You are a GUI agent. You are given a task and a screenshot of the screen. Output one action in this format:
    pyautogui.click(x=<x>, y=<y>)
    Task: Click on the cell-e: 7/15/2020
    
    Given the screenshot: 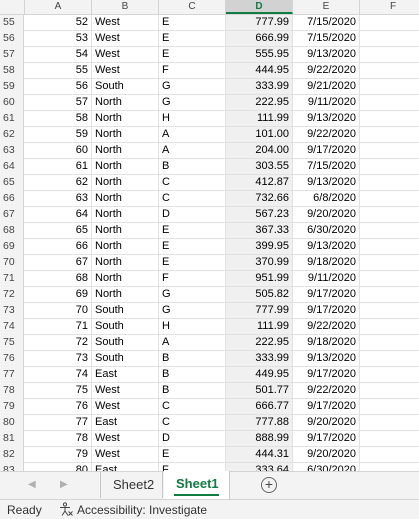 What is the action you would take?
    pyautogui.click(x=326, y=166)
    